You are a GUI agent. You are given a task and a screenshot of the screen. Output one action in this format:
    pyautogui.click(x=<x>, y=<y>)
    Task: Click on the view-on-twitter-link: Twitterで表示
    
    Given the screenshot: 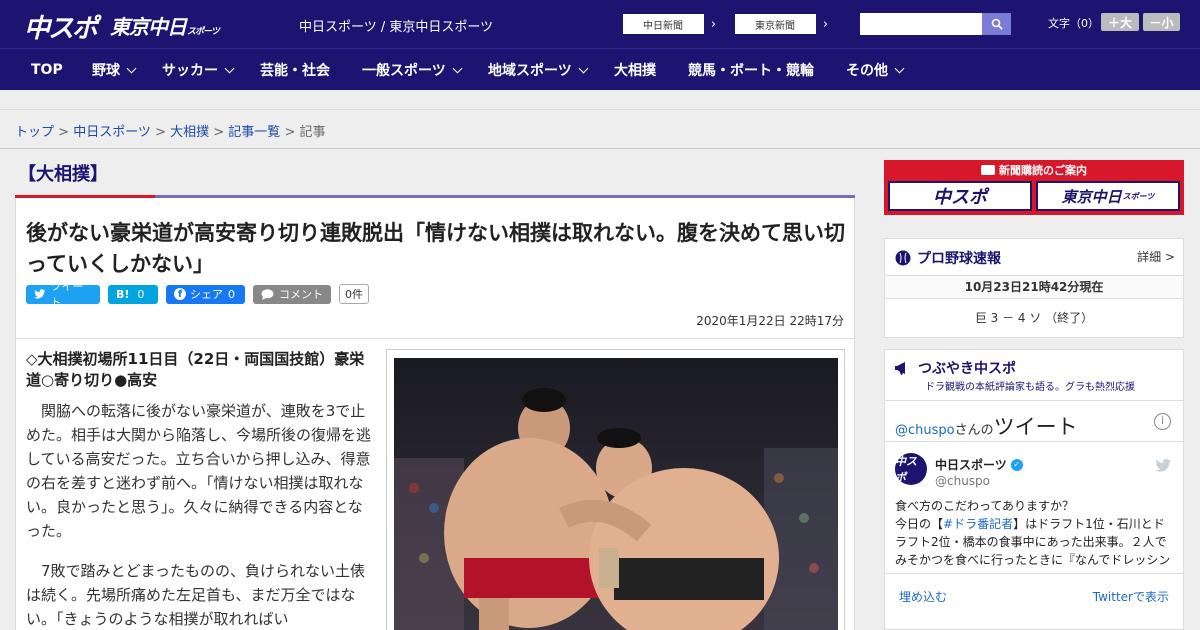 What is the action you would take?
    pyautogui.click(x=1131, y=596)
    